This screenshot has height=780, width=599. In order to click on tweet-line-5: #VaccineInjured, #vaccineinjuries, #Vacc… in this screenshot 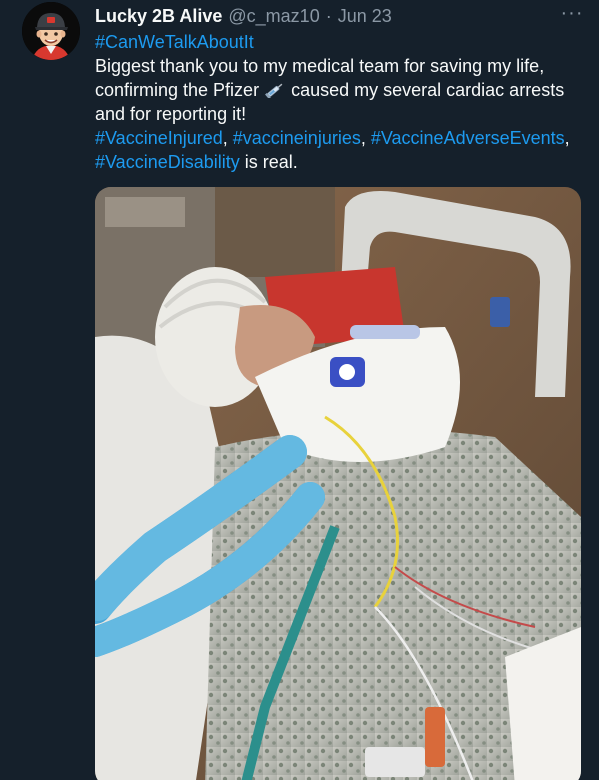, I will do `click(337, 138)`.